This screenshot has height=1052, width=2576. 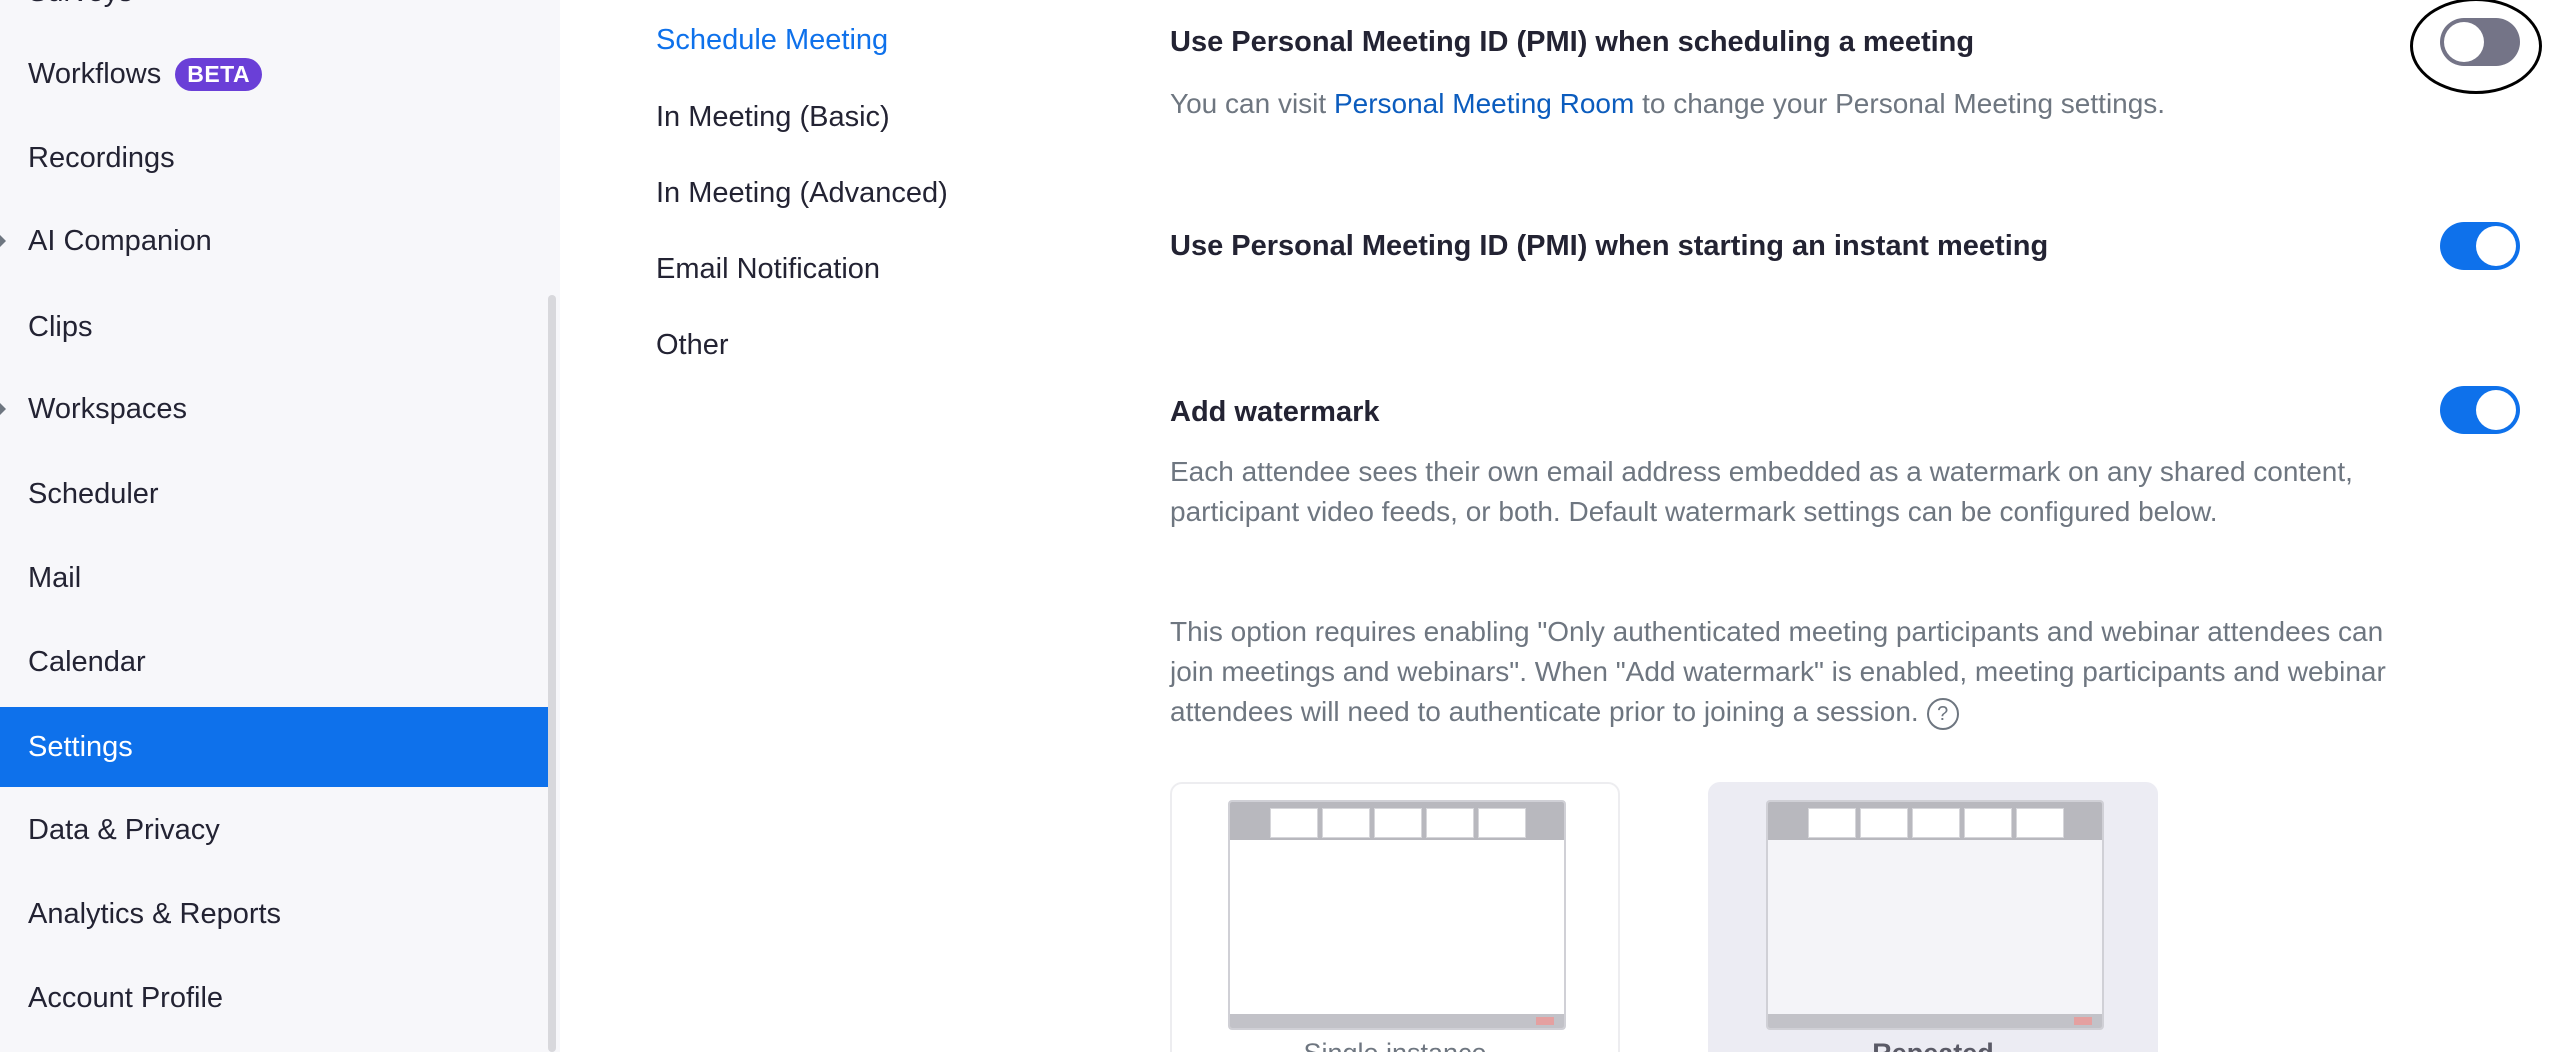 What do you see at coordinates (274, 494) in the screenshot?
I see `sidebar-item-scheduler: Scheduler` at bounding box center [274, 494].